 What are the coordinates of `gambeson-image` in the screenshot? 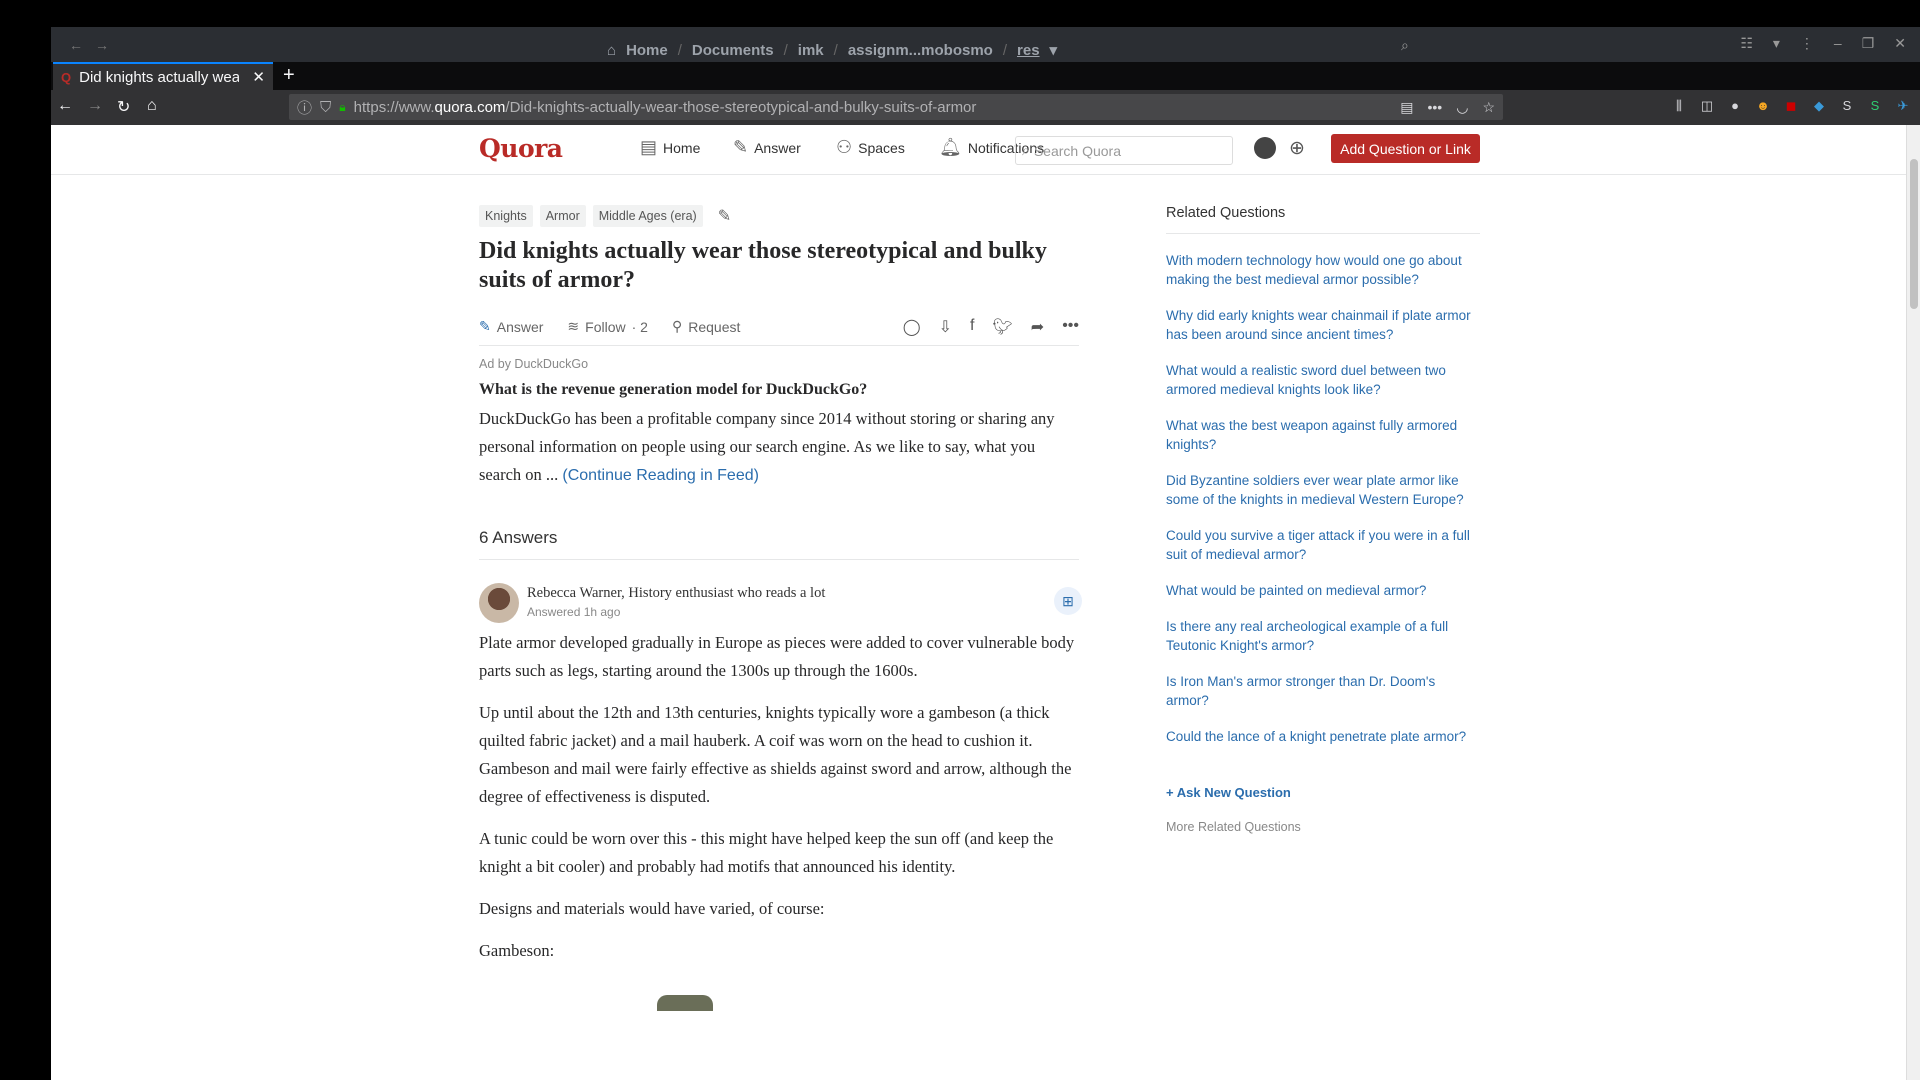 It's located at (685, 1003).